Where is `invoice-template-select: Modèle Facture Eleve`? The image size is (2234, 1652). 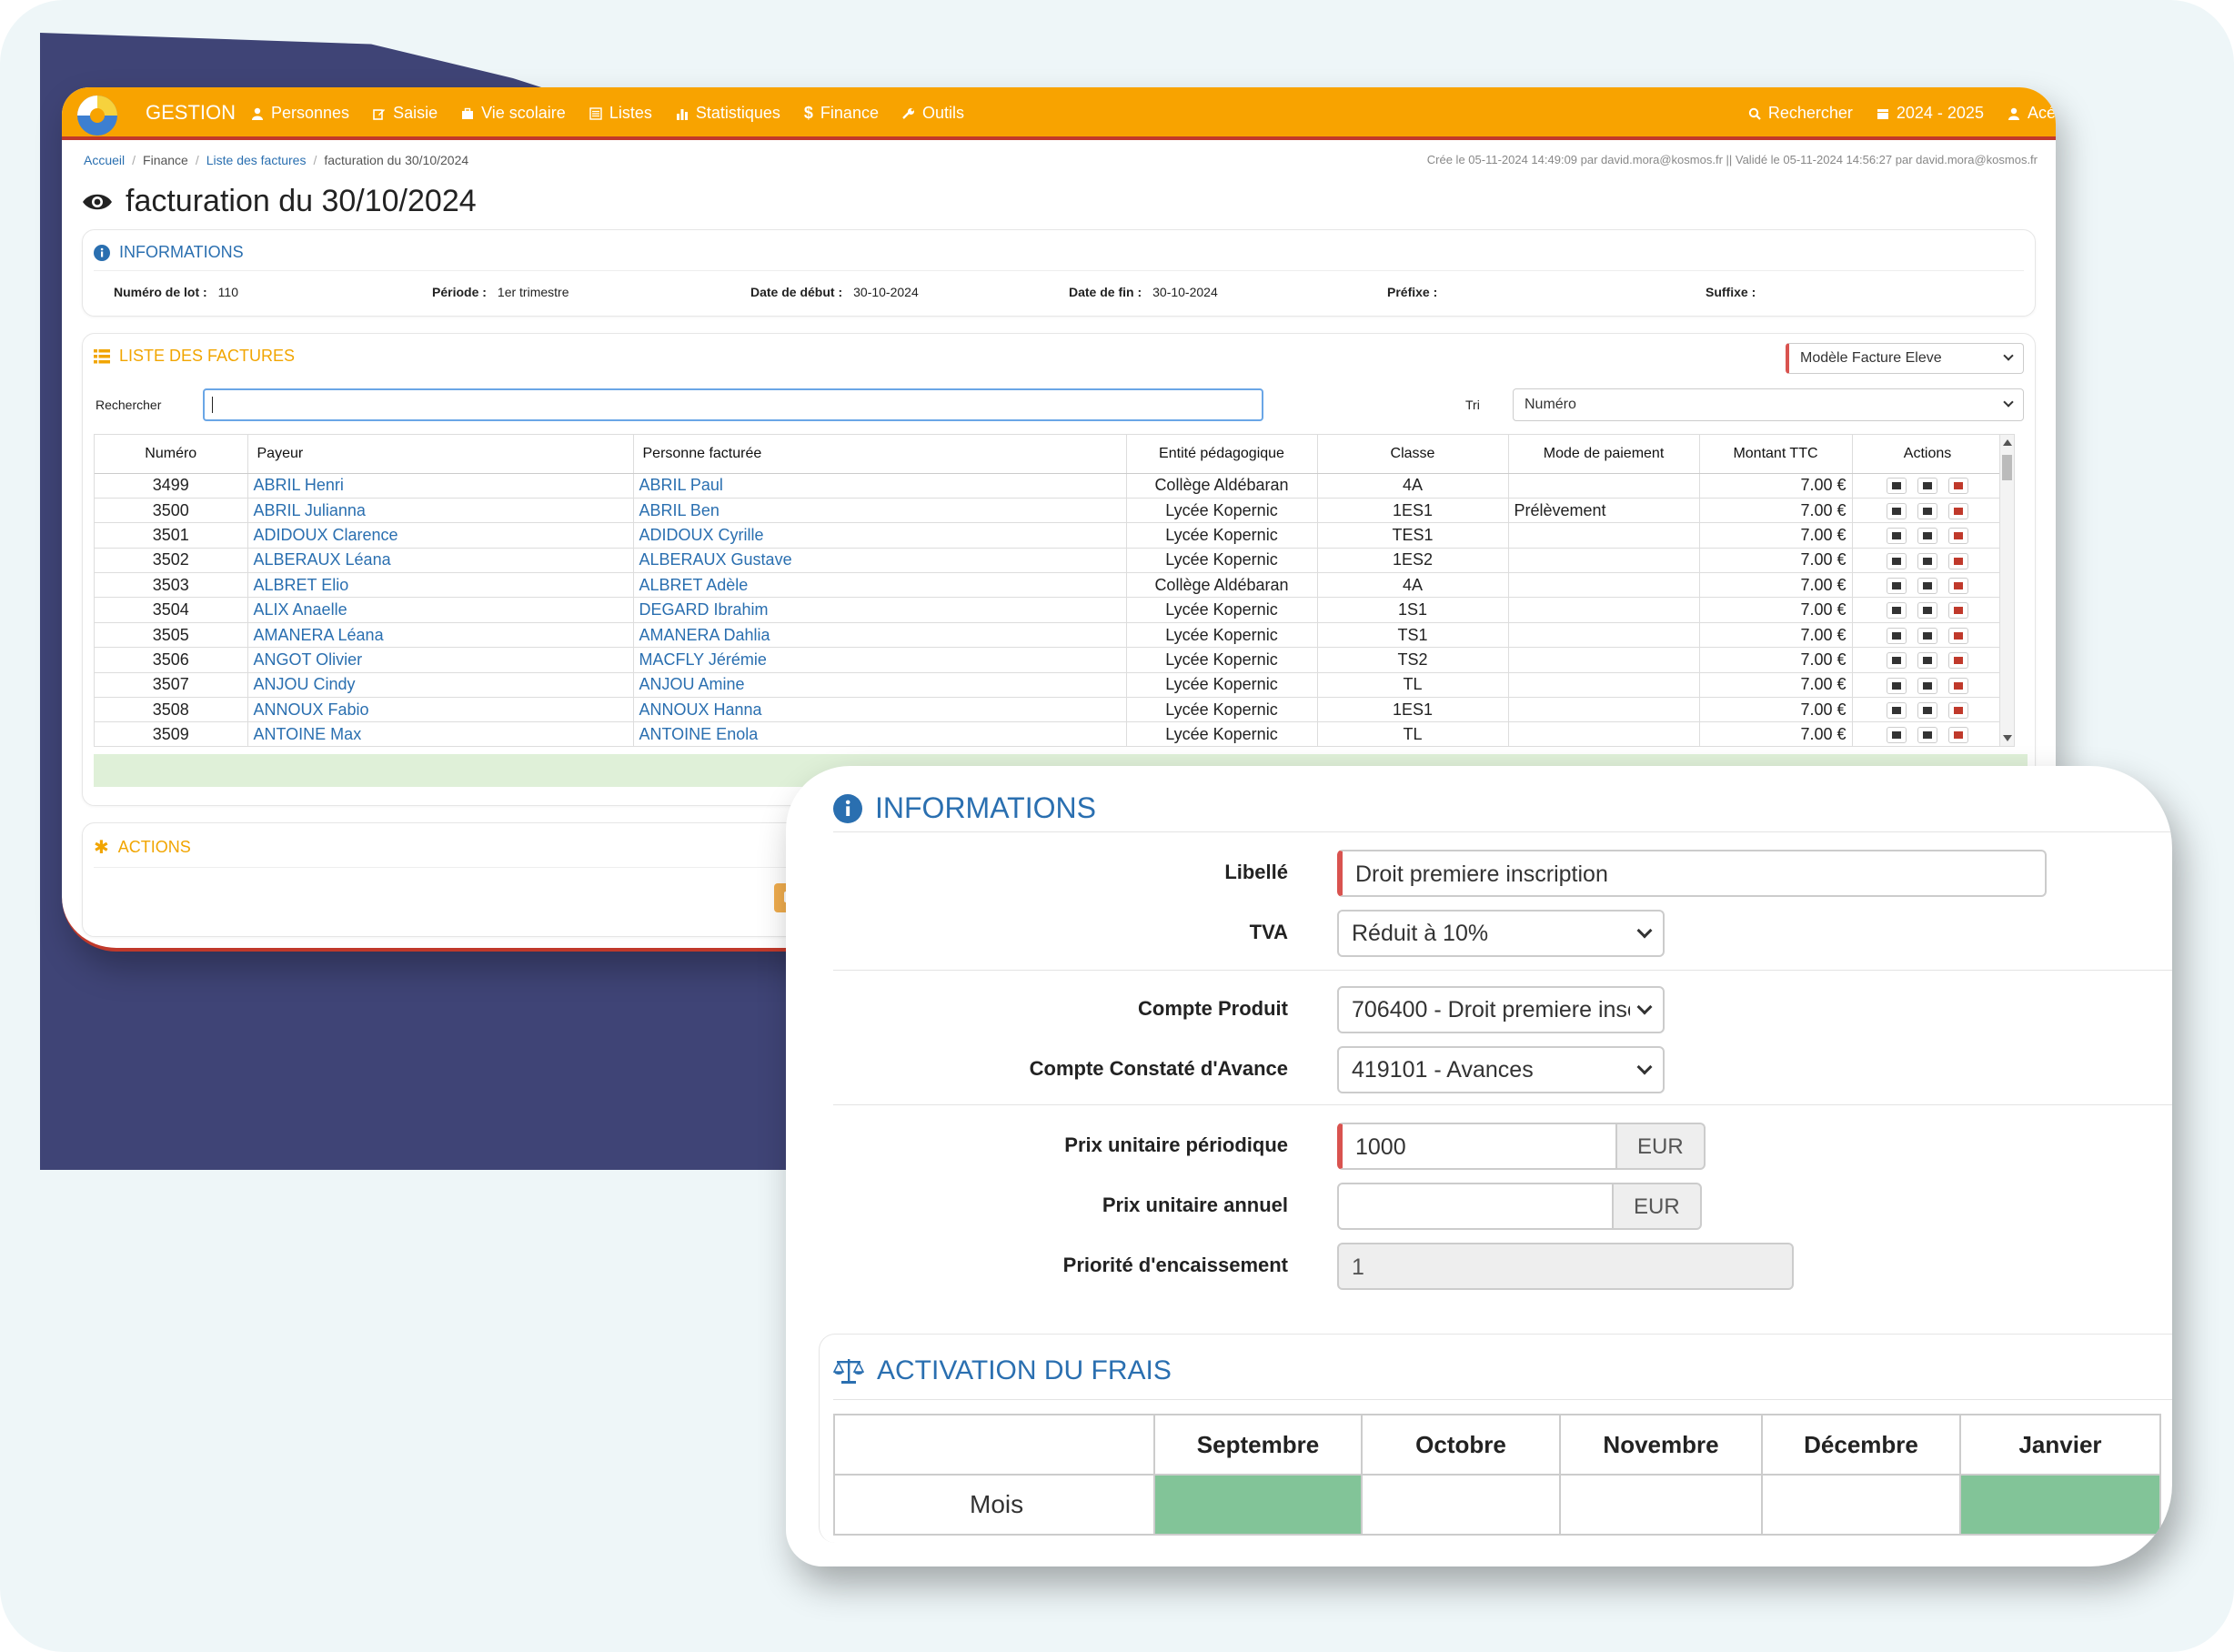 invoice-template-select: Modèle Facture Eleve is located at coordinates (1905, 358).